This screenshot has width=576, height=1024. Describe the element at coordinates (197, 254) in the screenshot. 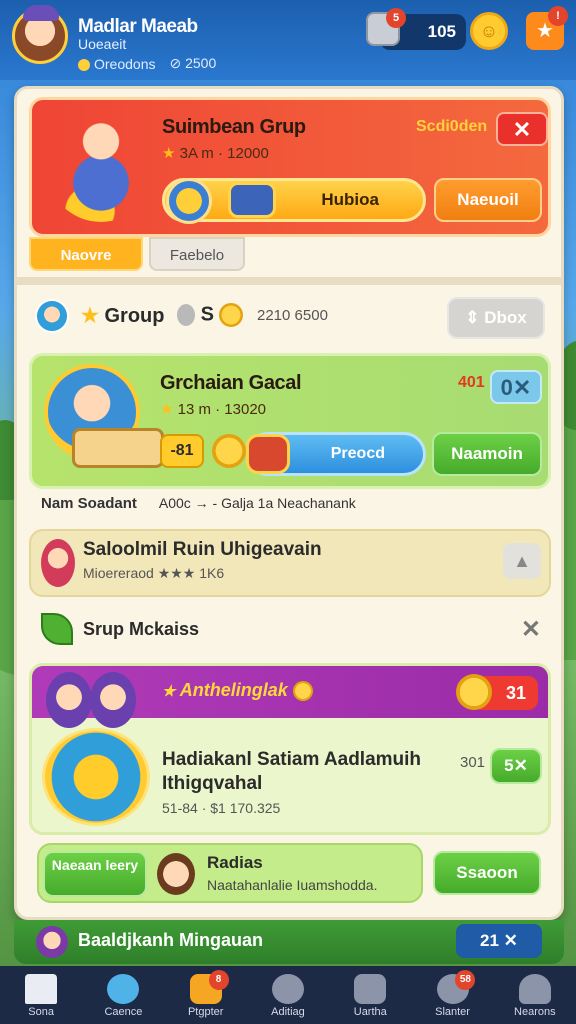

I see `tab-inactive: Faebelo` at that location.